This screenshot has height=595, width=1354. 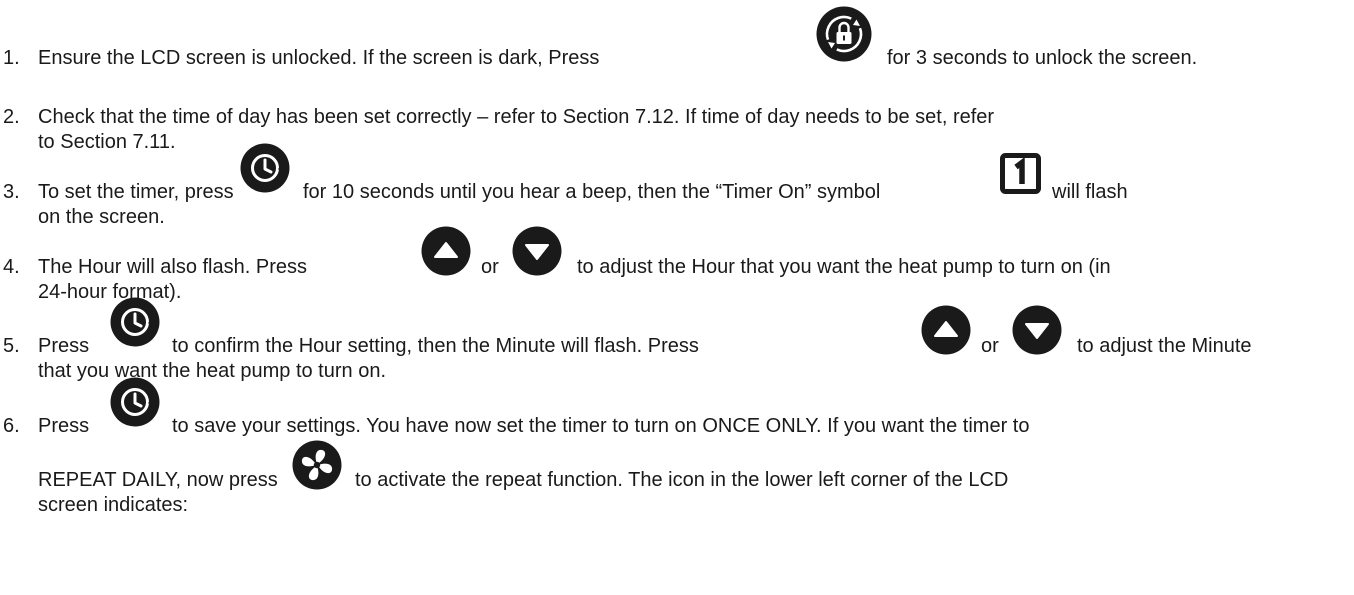 I want to click on timer-on-symbol-icon, so click(x=1020, y=173).